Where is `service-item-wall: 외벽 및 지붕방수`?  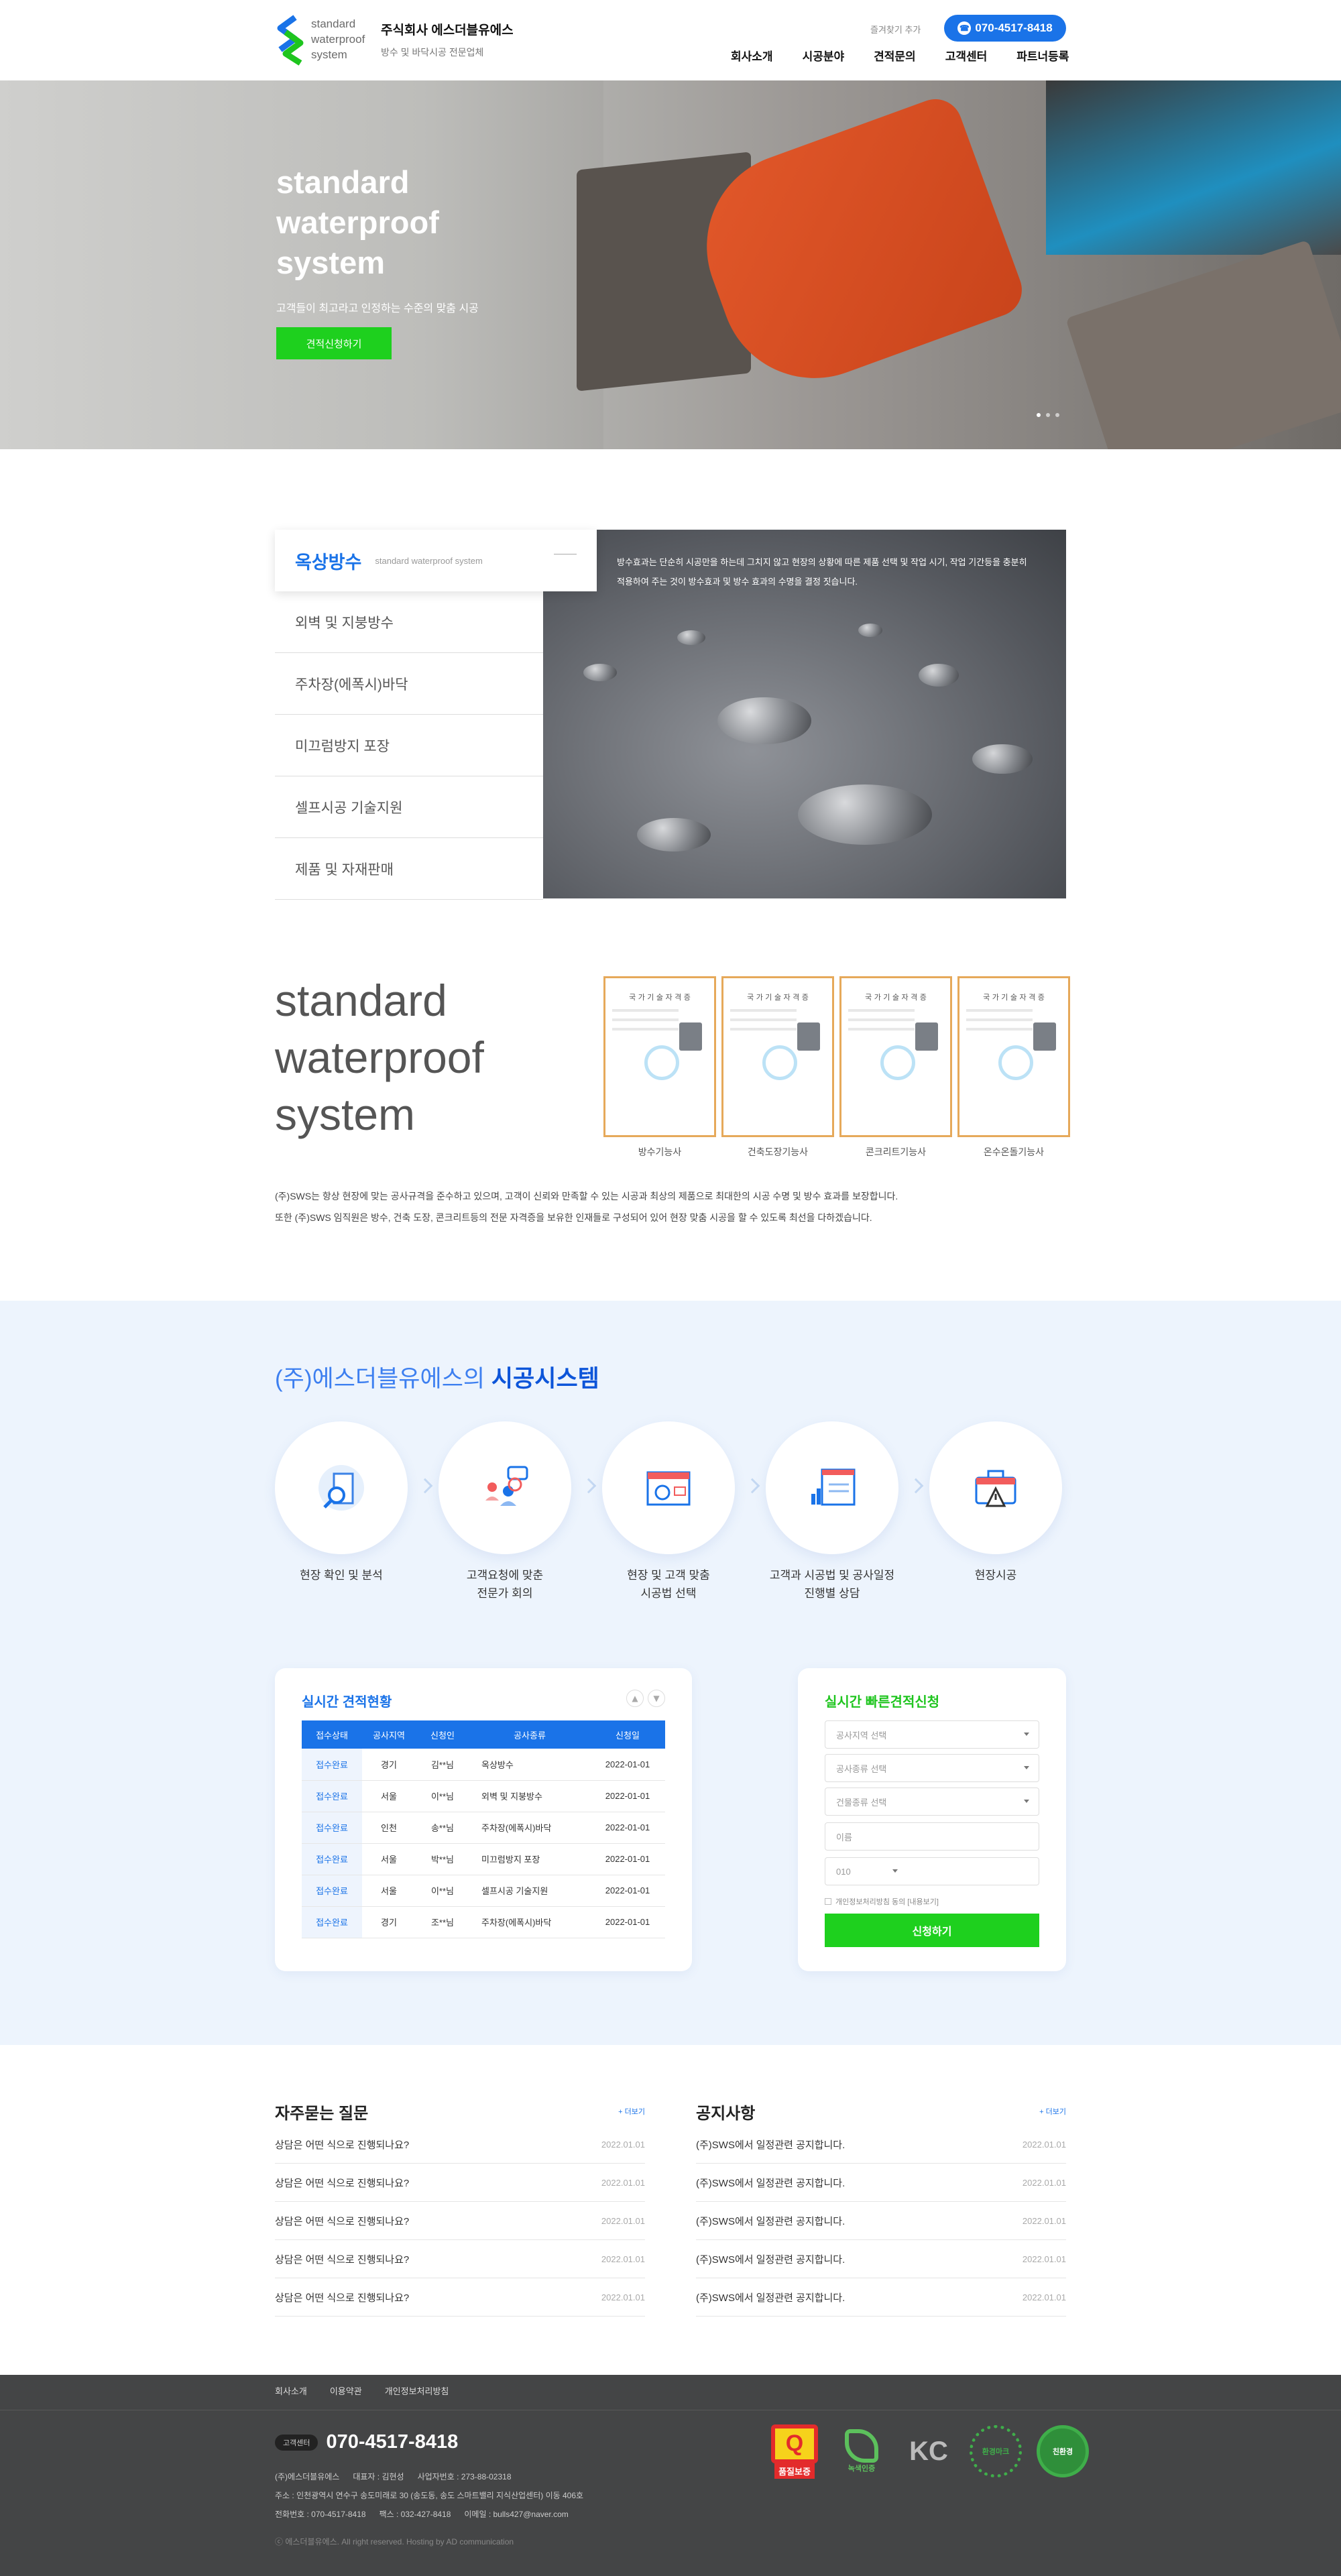
service-item-wall: 외벽 및 지붕방수 is located at coordinates (409, 622).